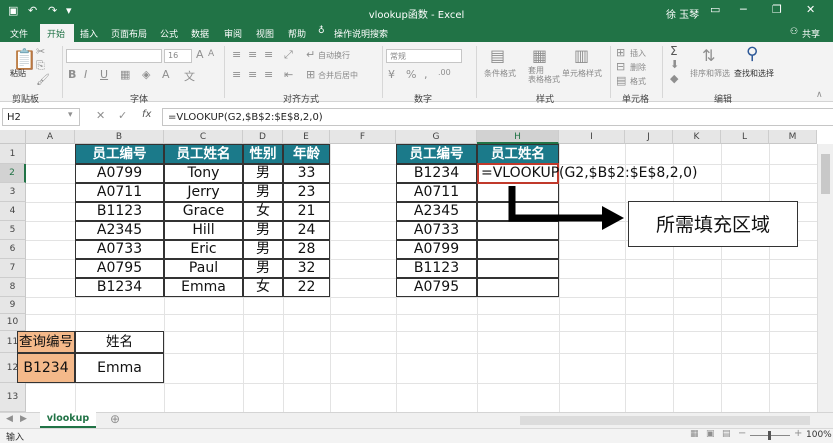 The height and width of the screenshot is (443, 833). What do you see at coordinates (146, 114) in the screenshot?
I see `insert-function-button: fx` at bounding box center [146, 114].